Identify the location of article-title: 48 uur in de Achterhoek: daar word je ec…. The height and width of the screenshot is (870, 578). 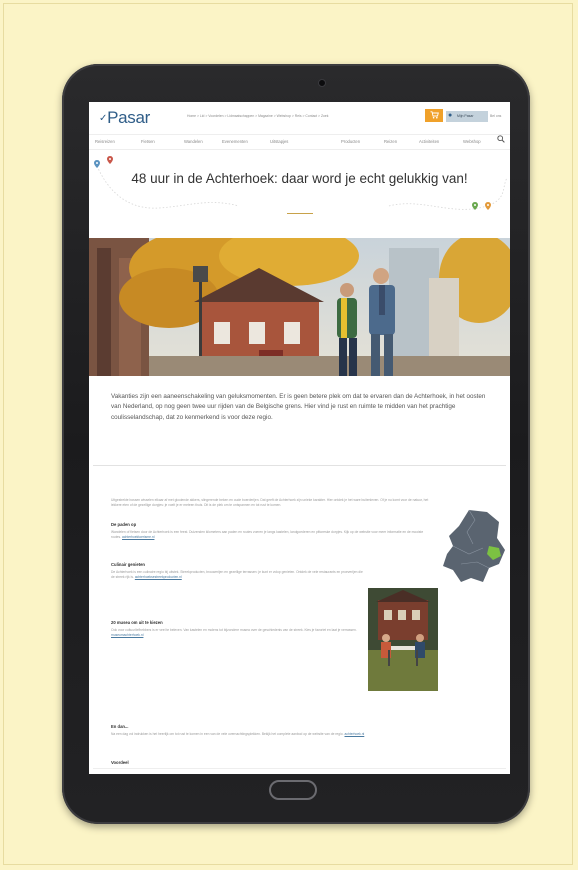
(299, 178).